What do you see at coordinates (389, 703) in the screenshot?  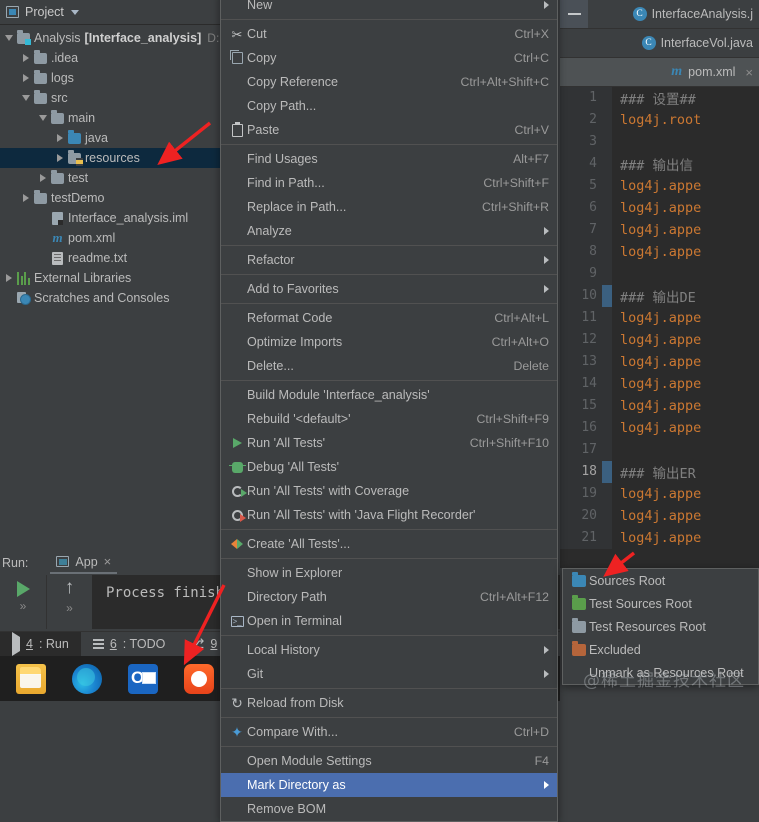 I see `menu-item-reload-from-disk: ↻ Reload from Disk` at bounding box center [389, 703].